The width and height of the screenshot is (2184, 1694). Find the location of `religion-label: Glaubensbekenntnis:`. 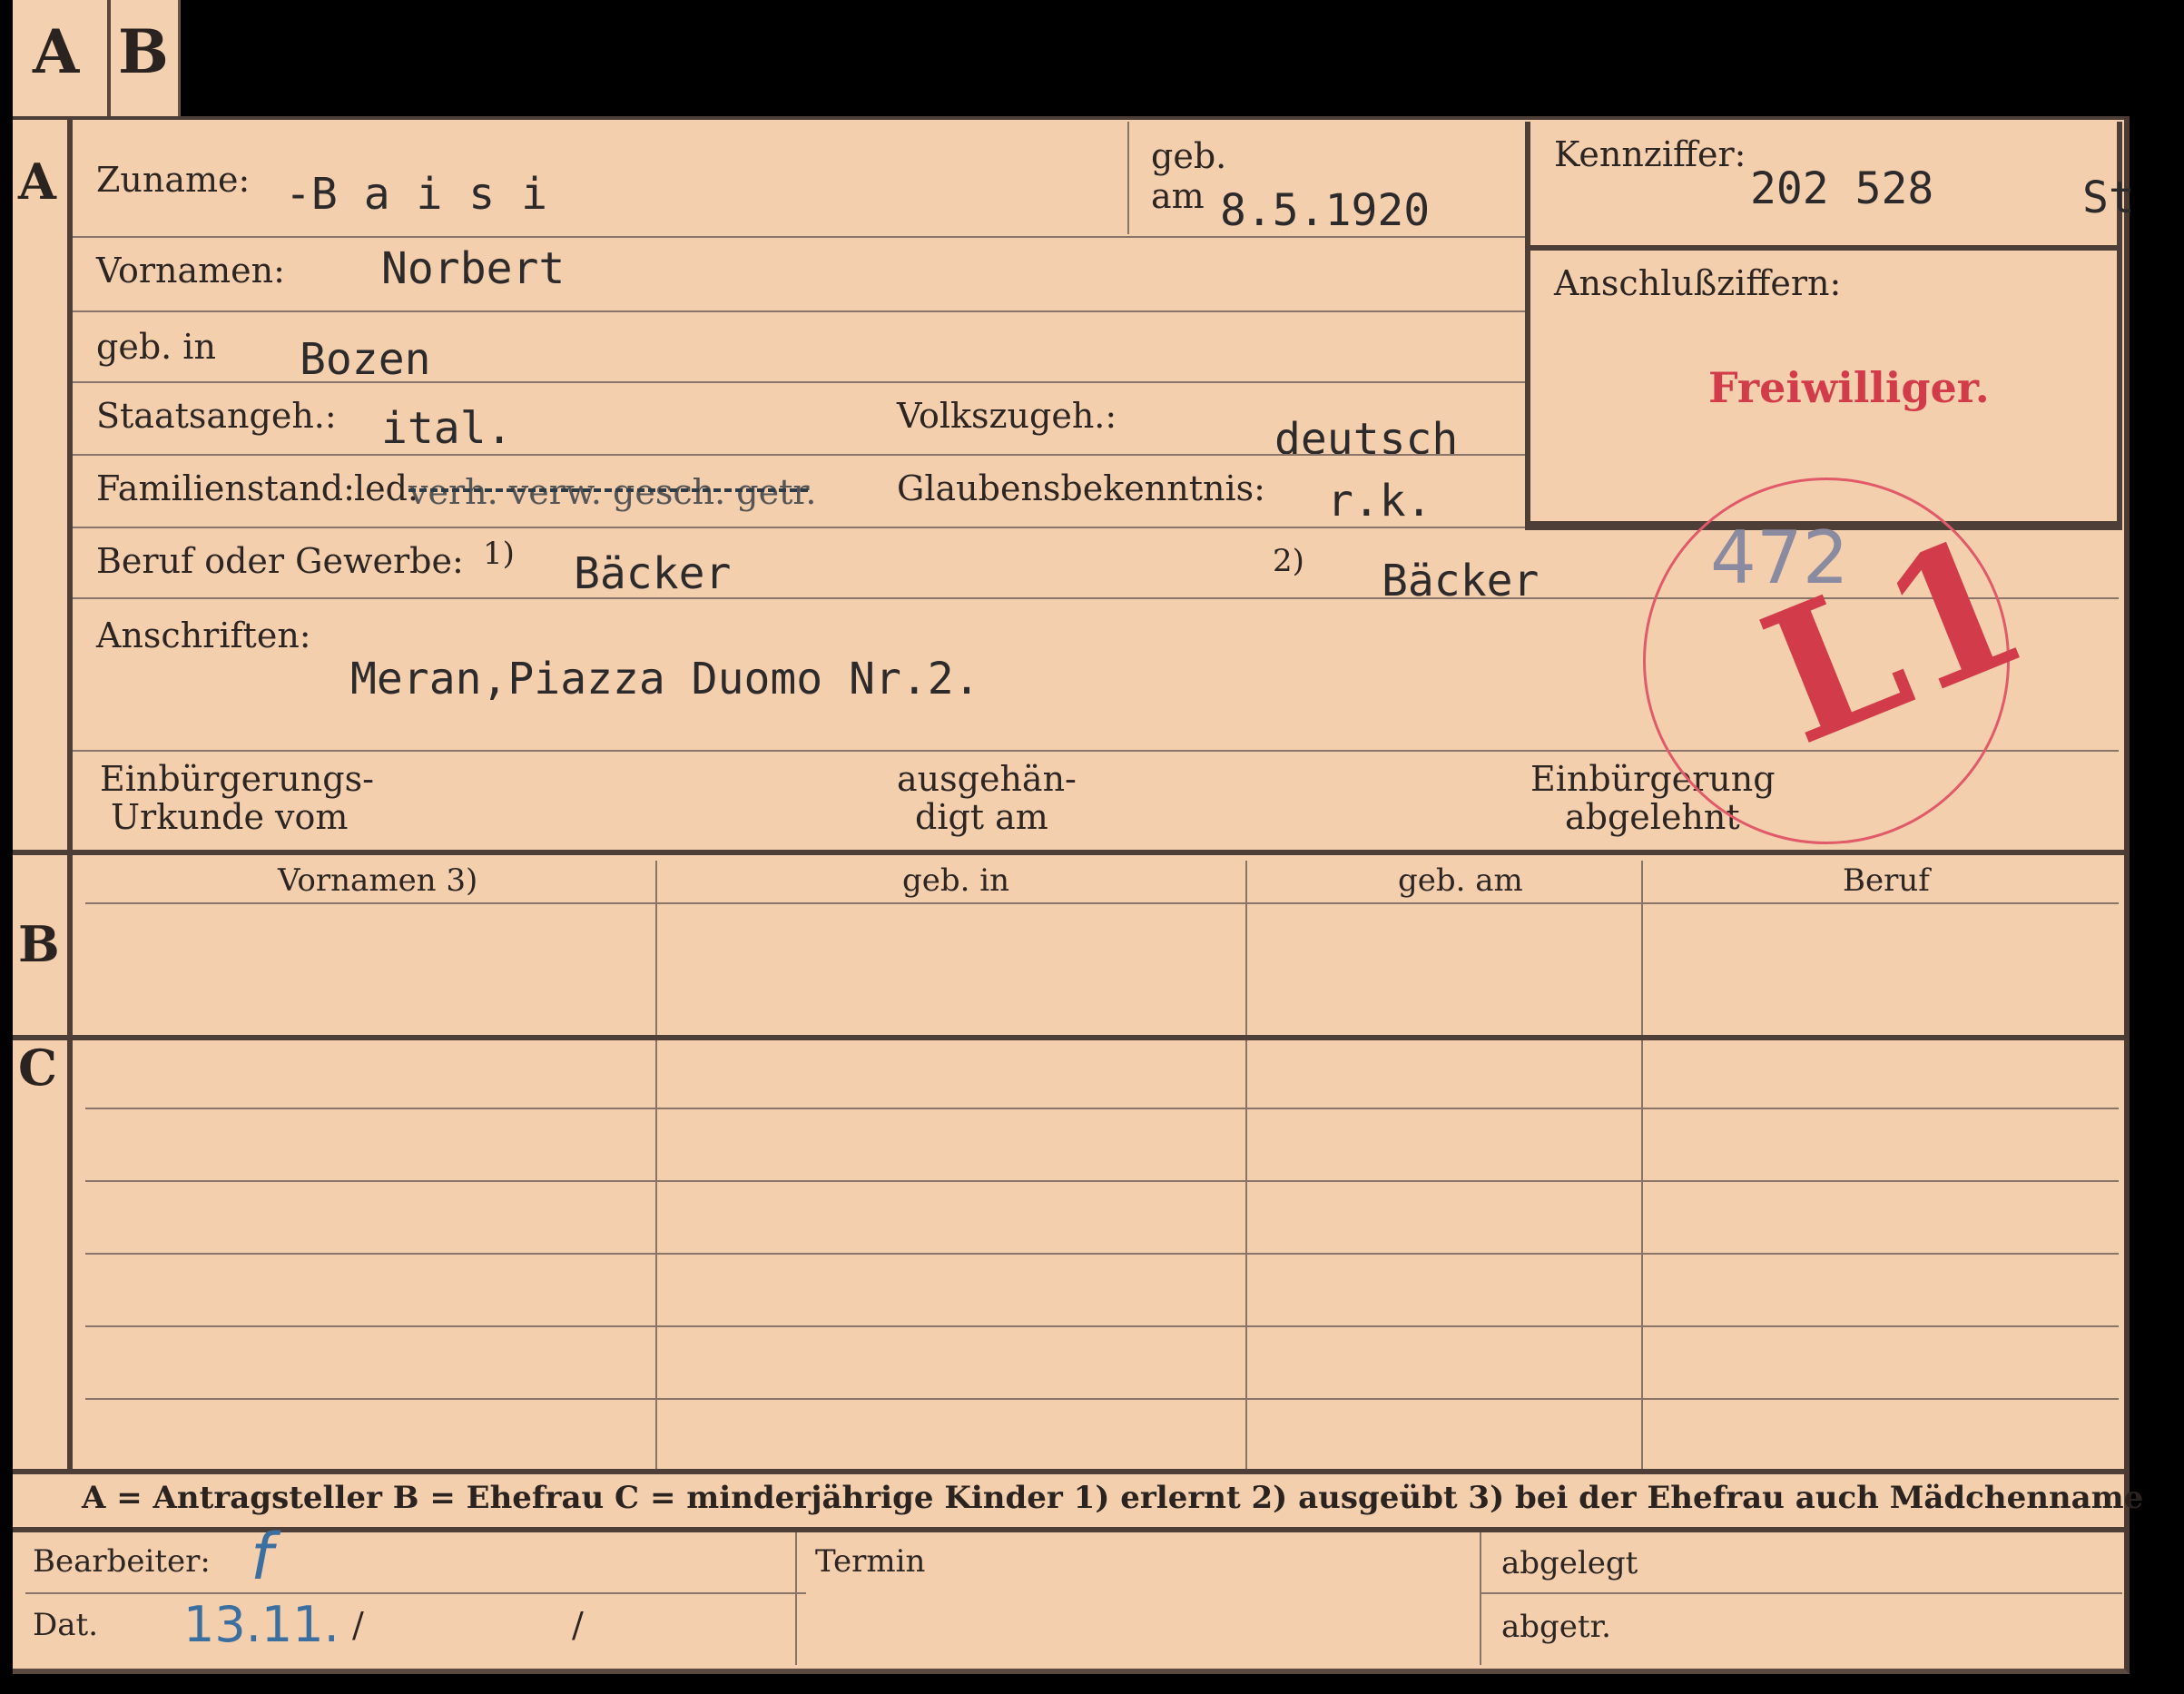

religion-label: Glaubensbekenntnis: is located at coordinates (1081, 488).